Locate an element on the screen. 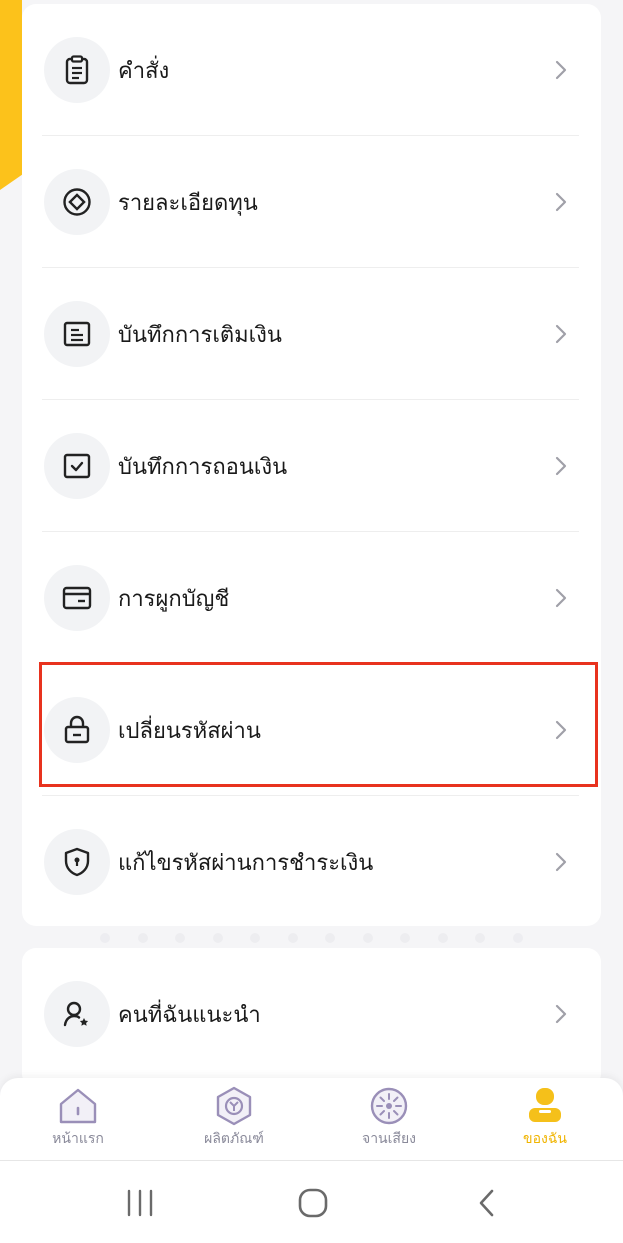 This screenshot has width=623, height=1243. menu-item-account-binding: การผูกบัญชี is located at coordinates (311, 598).